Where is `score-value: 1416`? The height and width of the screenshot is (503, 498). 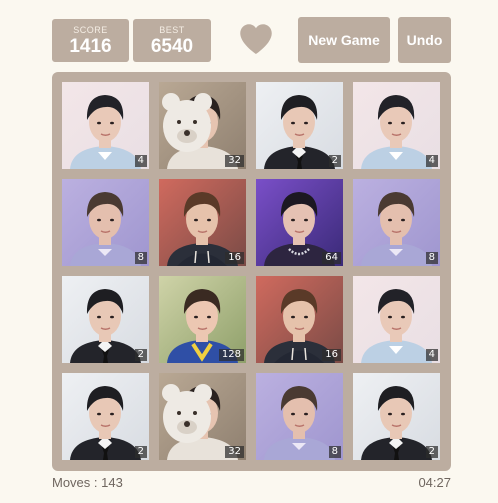 score-value: 1416 is located at coordinates (90, 46).